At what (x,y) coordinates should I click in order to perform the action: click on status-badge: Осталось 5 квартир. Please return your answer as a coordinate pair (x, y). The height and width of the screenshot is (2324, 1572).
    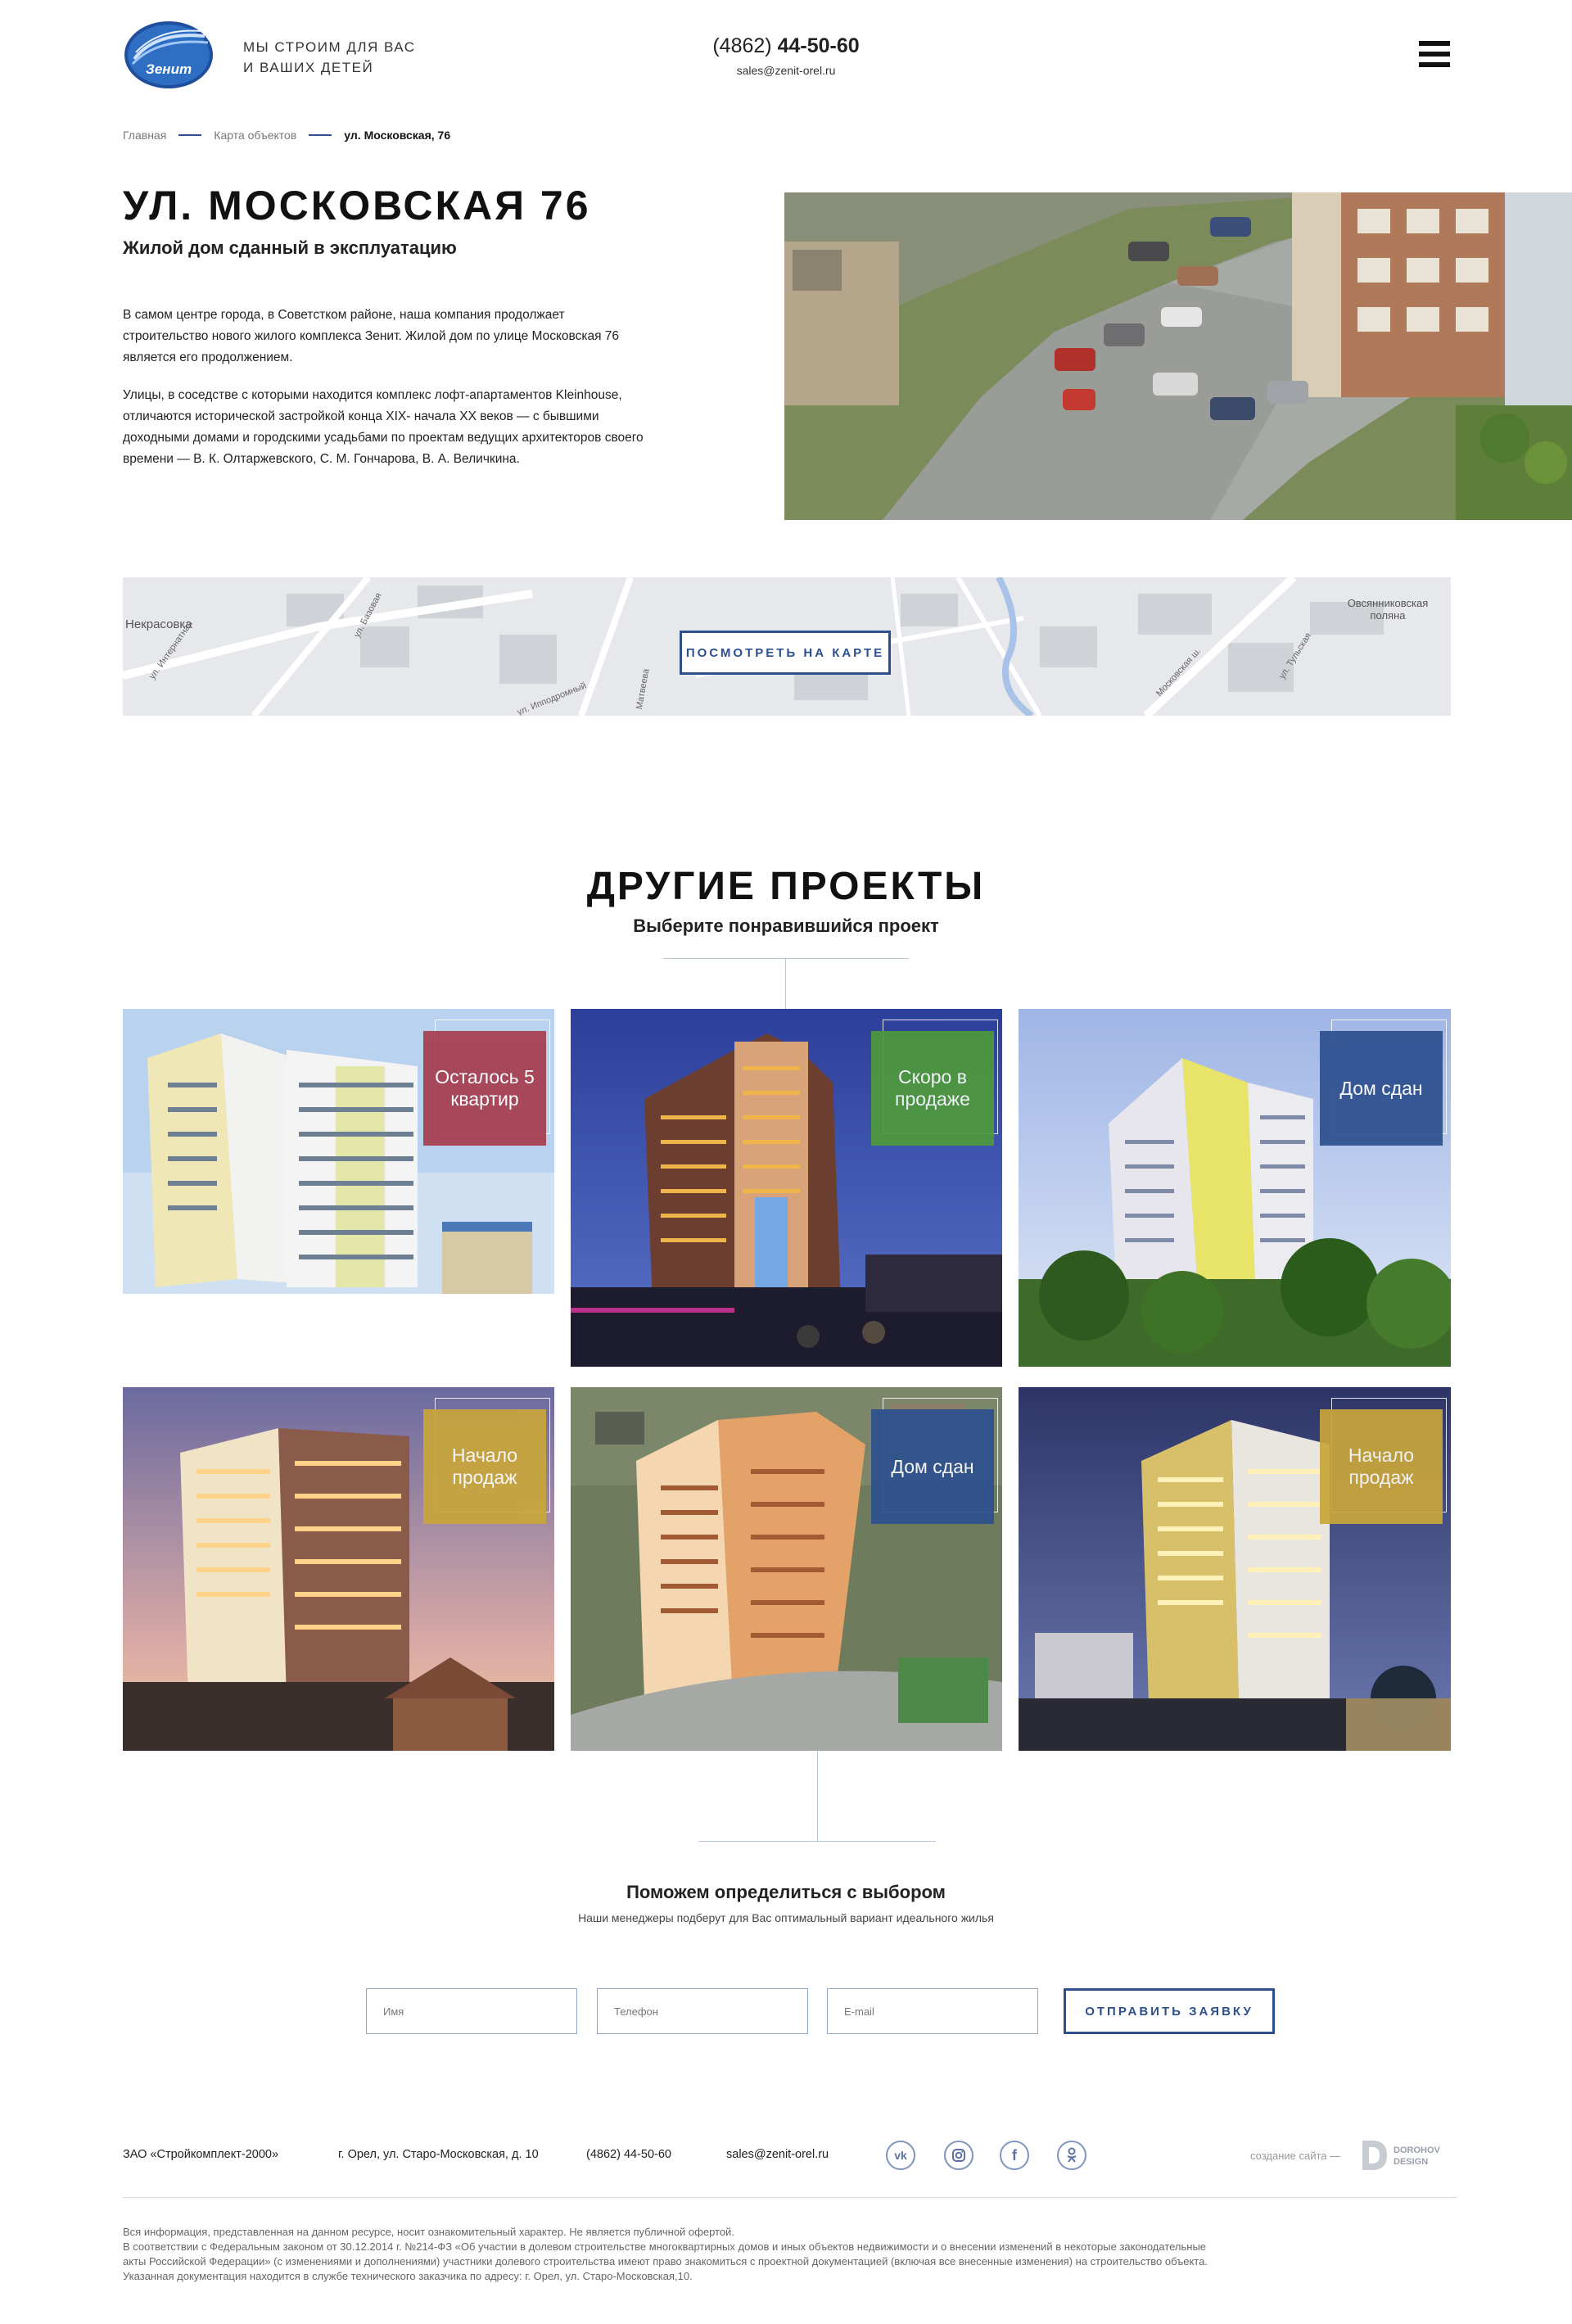
    Looking at the image, I should click on (487, 1083).